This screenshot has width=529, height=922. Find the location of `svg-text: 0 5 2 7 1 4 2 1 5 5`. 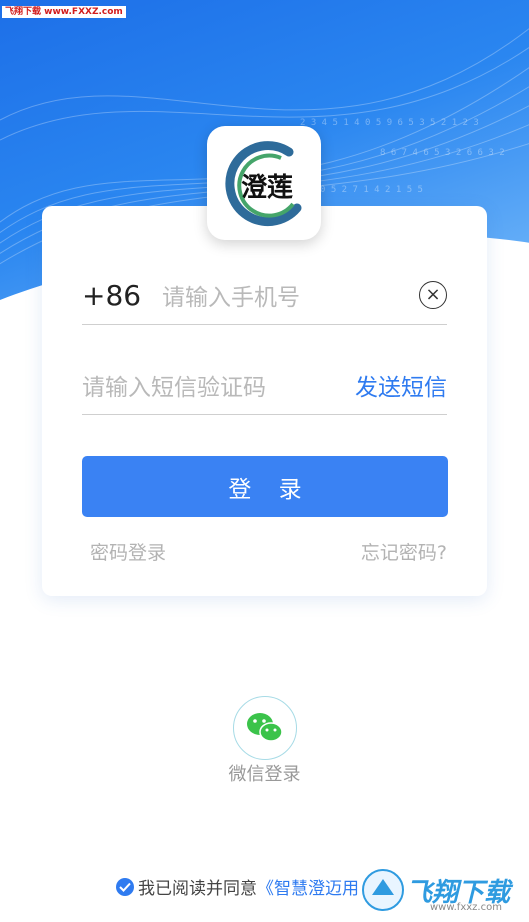

svg-text: 0 5 2 7 1 4 2 1 5 5 is located at coordinates (371, 190).